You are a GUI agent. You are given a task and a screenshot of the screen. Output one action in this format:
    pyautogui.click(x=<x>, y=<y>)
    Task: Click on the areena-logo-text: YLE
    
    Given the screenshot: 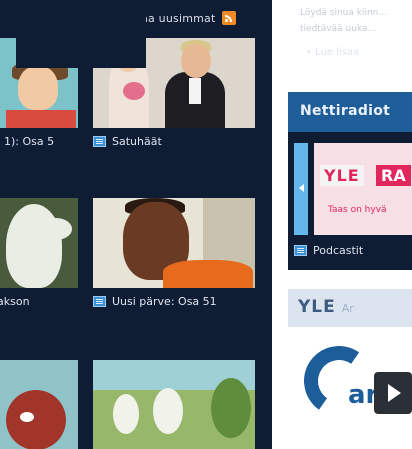 What is the action you would take?
    pyautogui.click(x=317, y=307)
    